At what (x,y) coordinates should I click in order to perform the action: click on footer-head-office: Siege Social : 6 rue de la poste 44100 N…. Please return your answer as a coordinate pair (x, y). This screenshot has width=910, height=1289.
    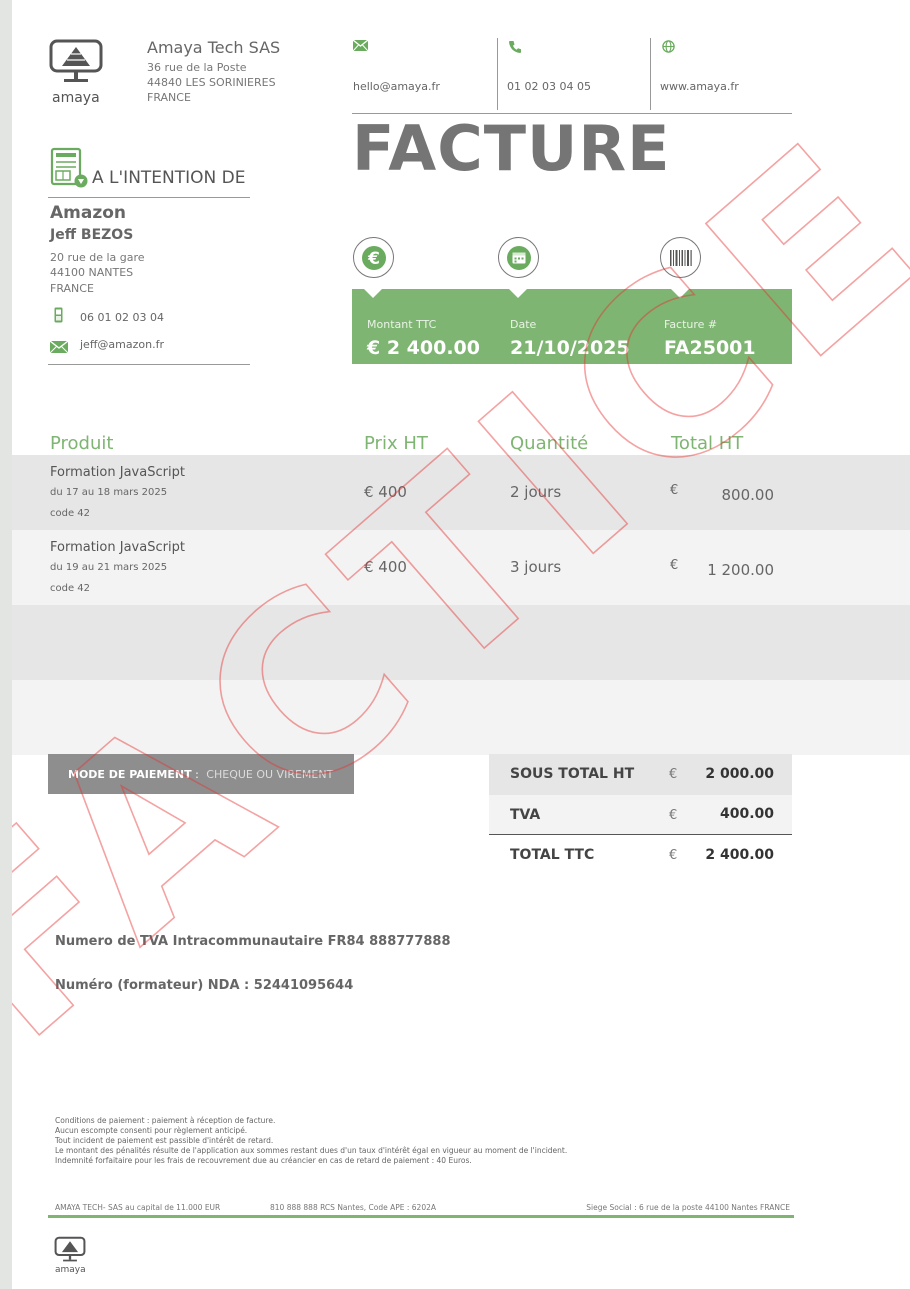
    Looking at the image, I should click on (688, 1207).